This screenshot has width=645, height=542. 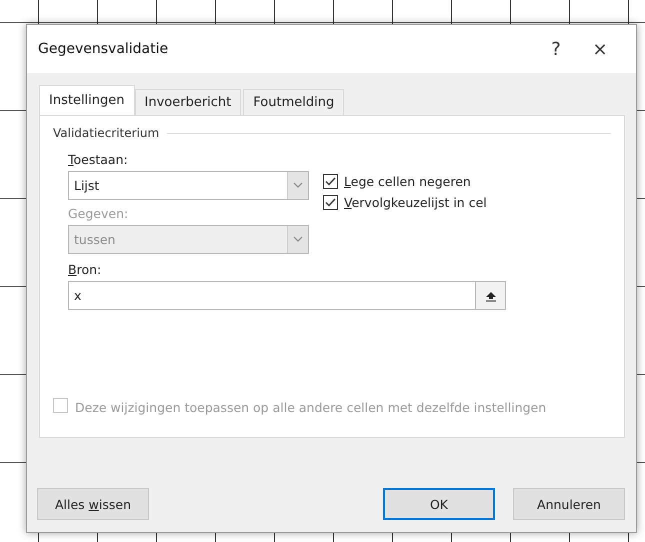 I want to click on field-label: Bron:, so click(x=85, y=269).